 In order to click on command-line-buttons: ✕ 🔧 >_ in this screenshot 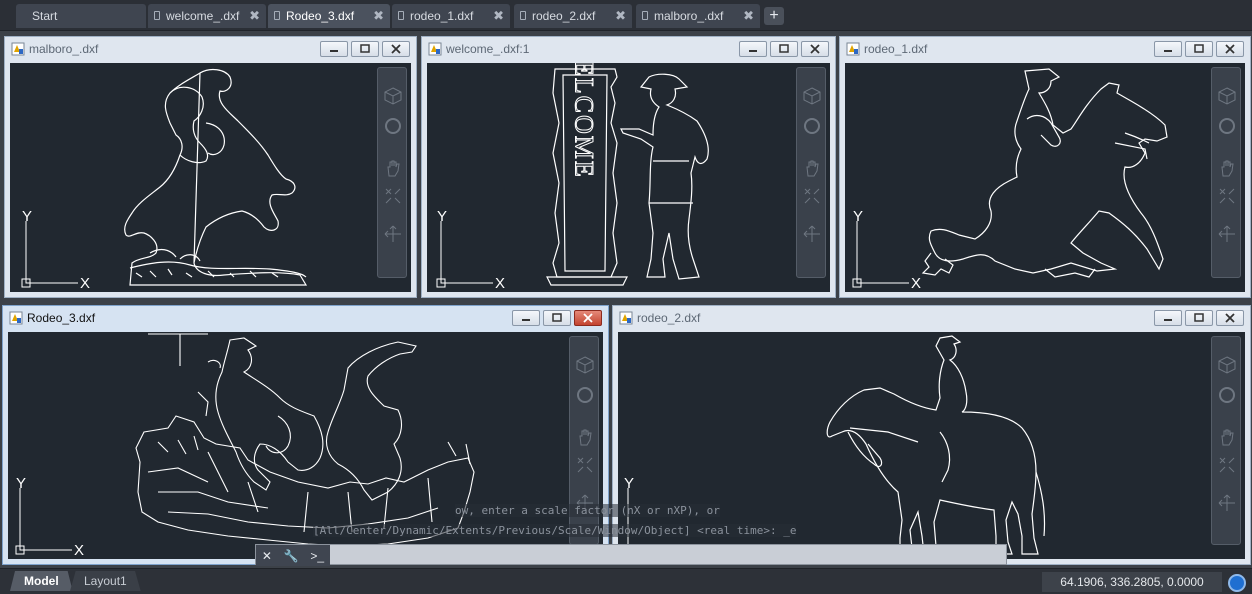, I will do `click(293, 555)`.